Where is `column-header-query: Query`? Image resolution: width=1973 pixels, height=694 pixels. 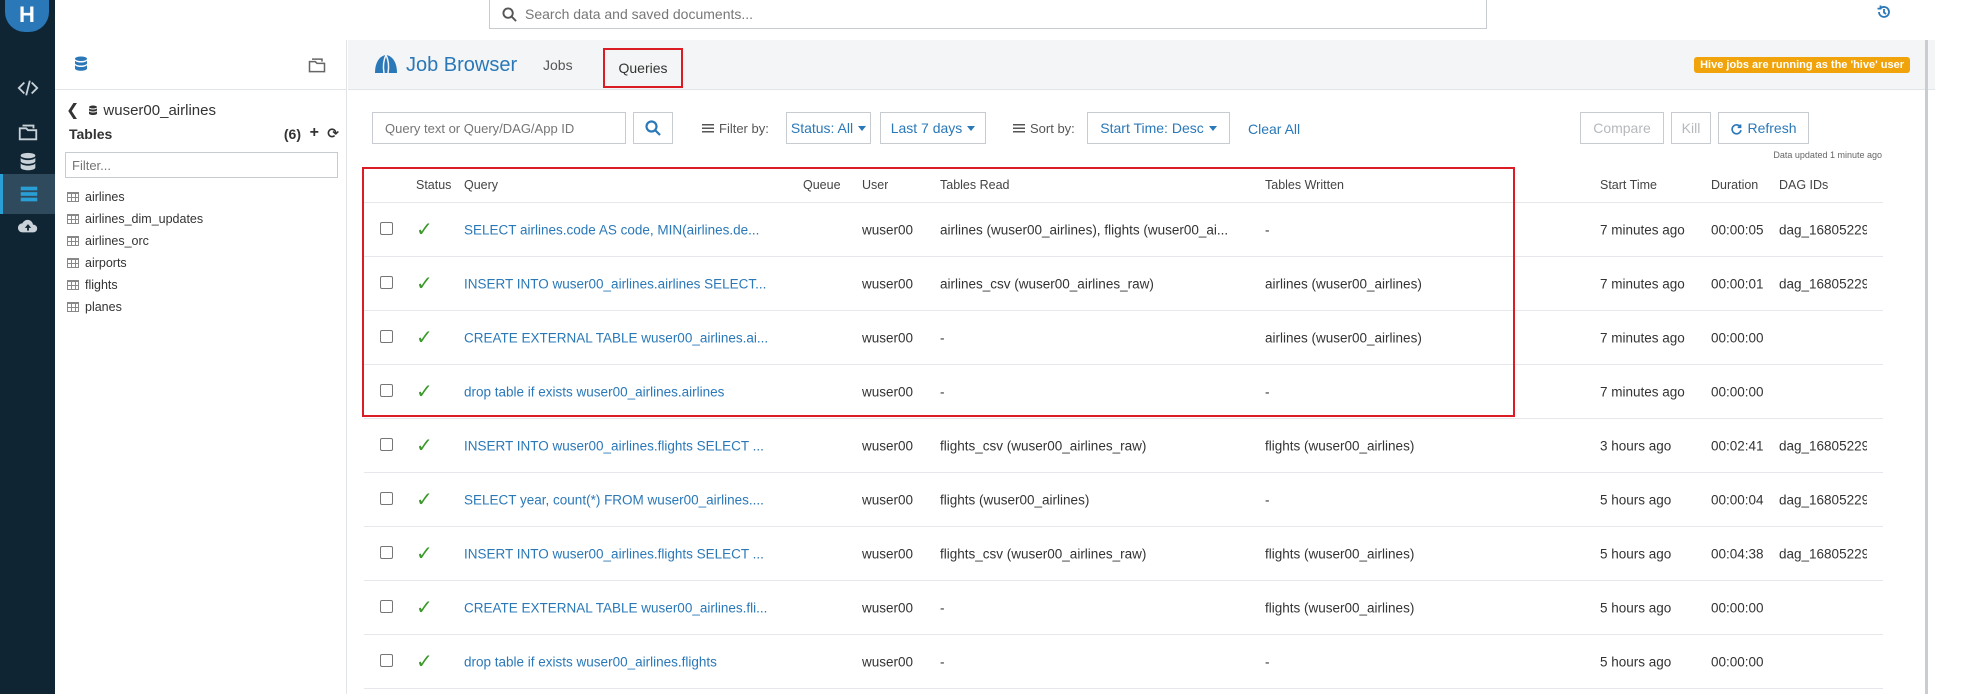 column-header-query: Query is located at coordinates (619, 185).